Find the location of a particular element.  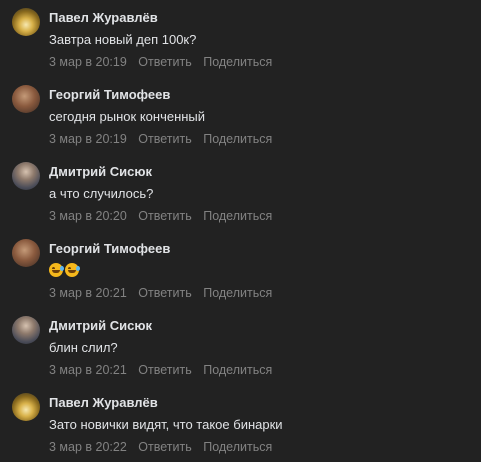

comment-meta: 3 мар в 20:22 Ответить Поделиться is located at coordinates (160, 447).